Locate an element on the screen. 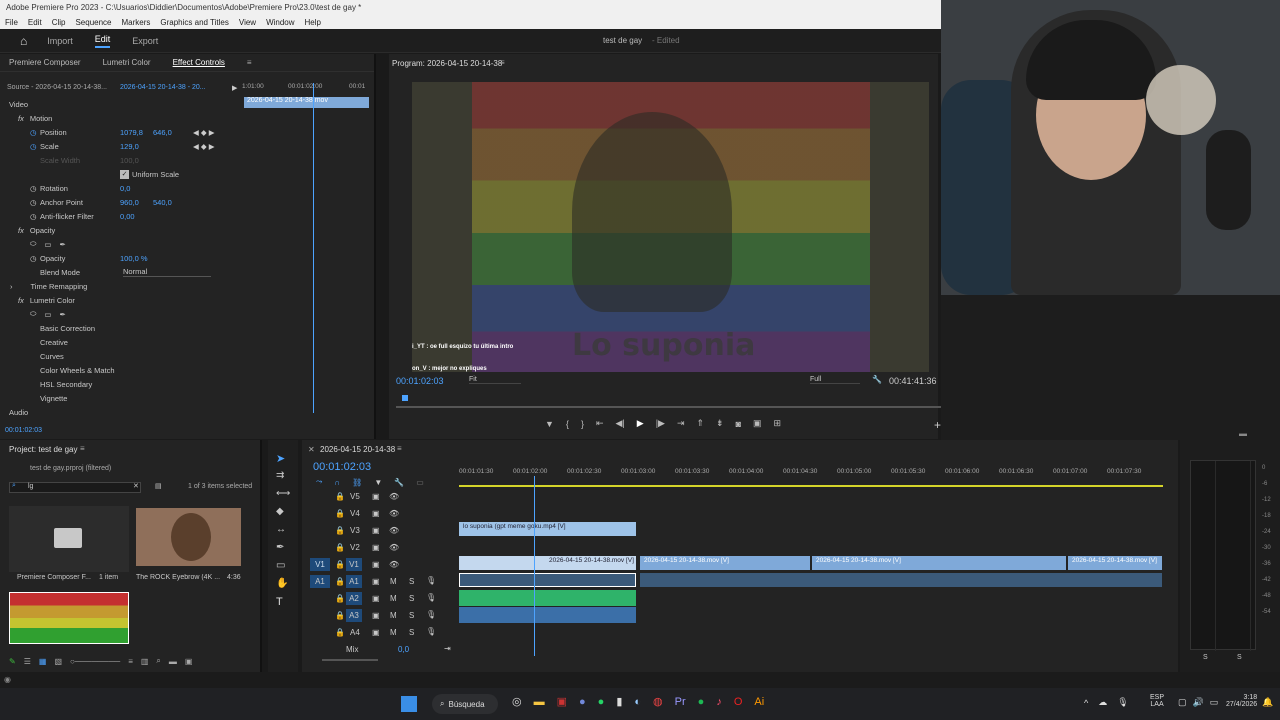  menu-edit: Edit is located at coordinates (35, 22).